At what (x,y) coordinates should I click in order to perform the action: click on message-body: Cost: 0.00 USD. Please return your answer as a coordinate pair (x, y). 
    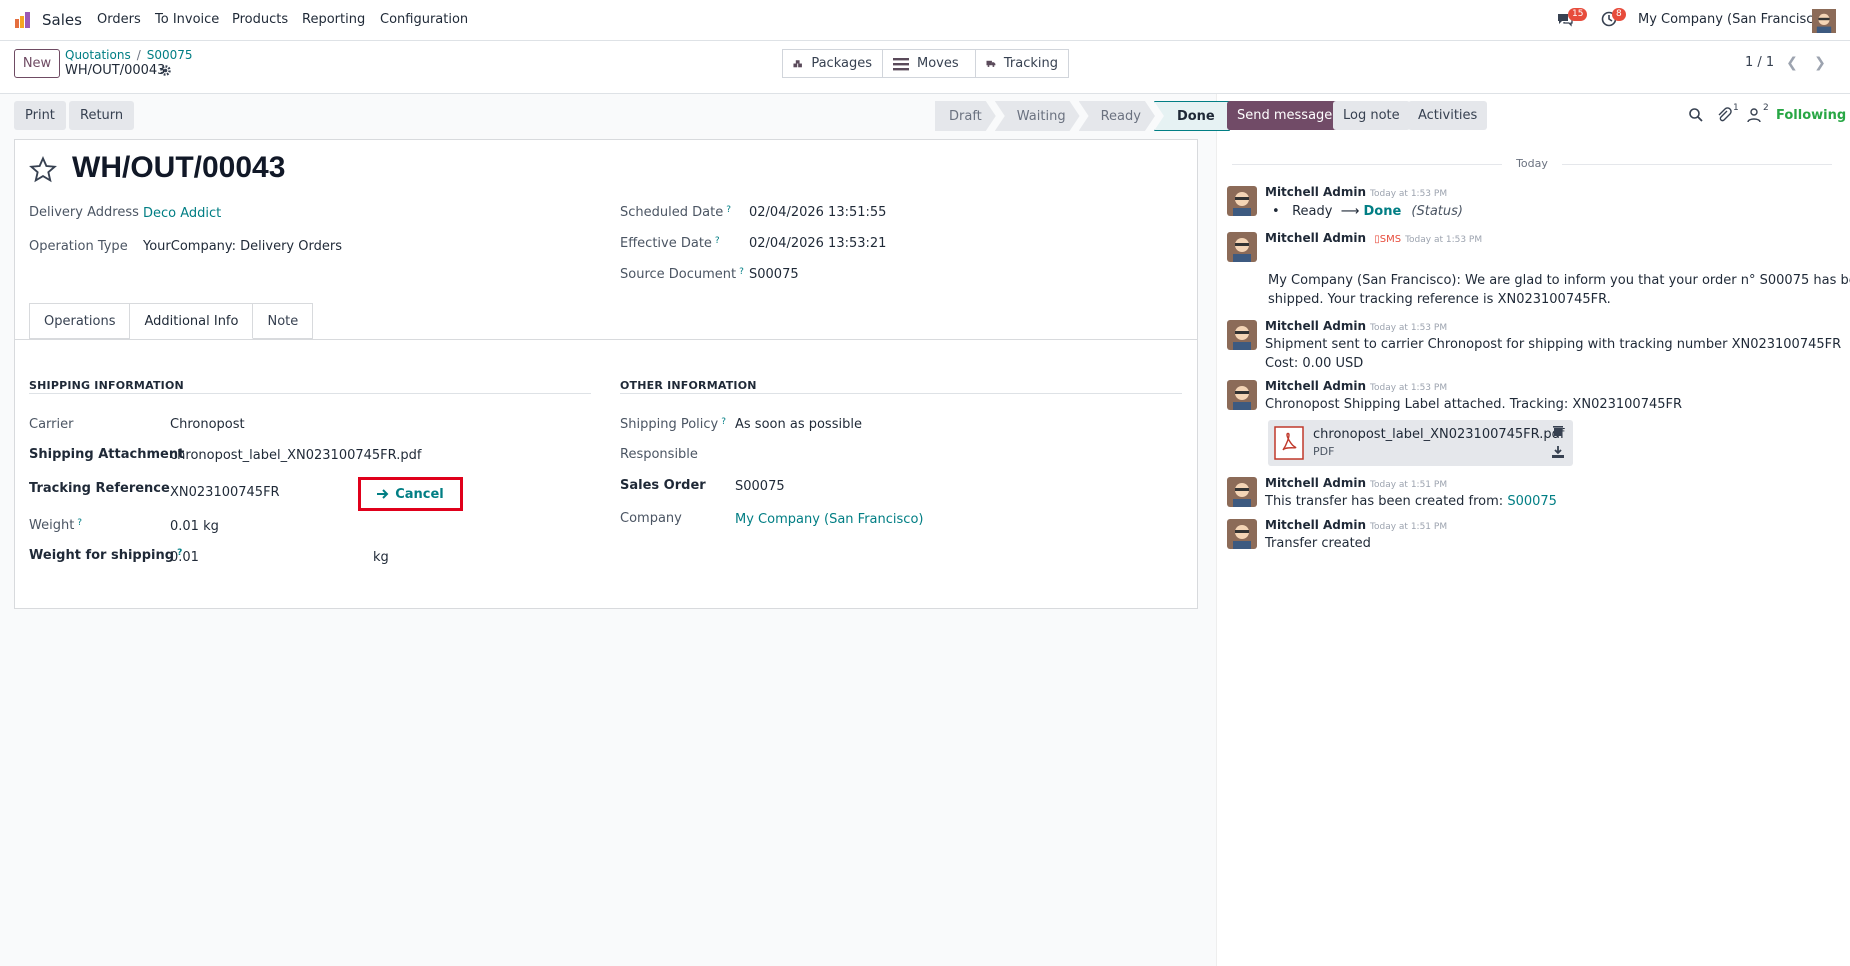
    Looking at the image, I should click on (1314, 363).